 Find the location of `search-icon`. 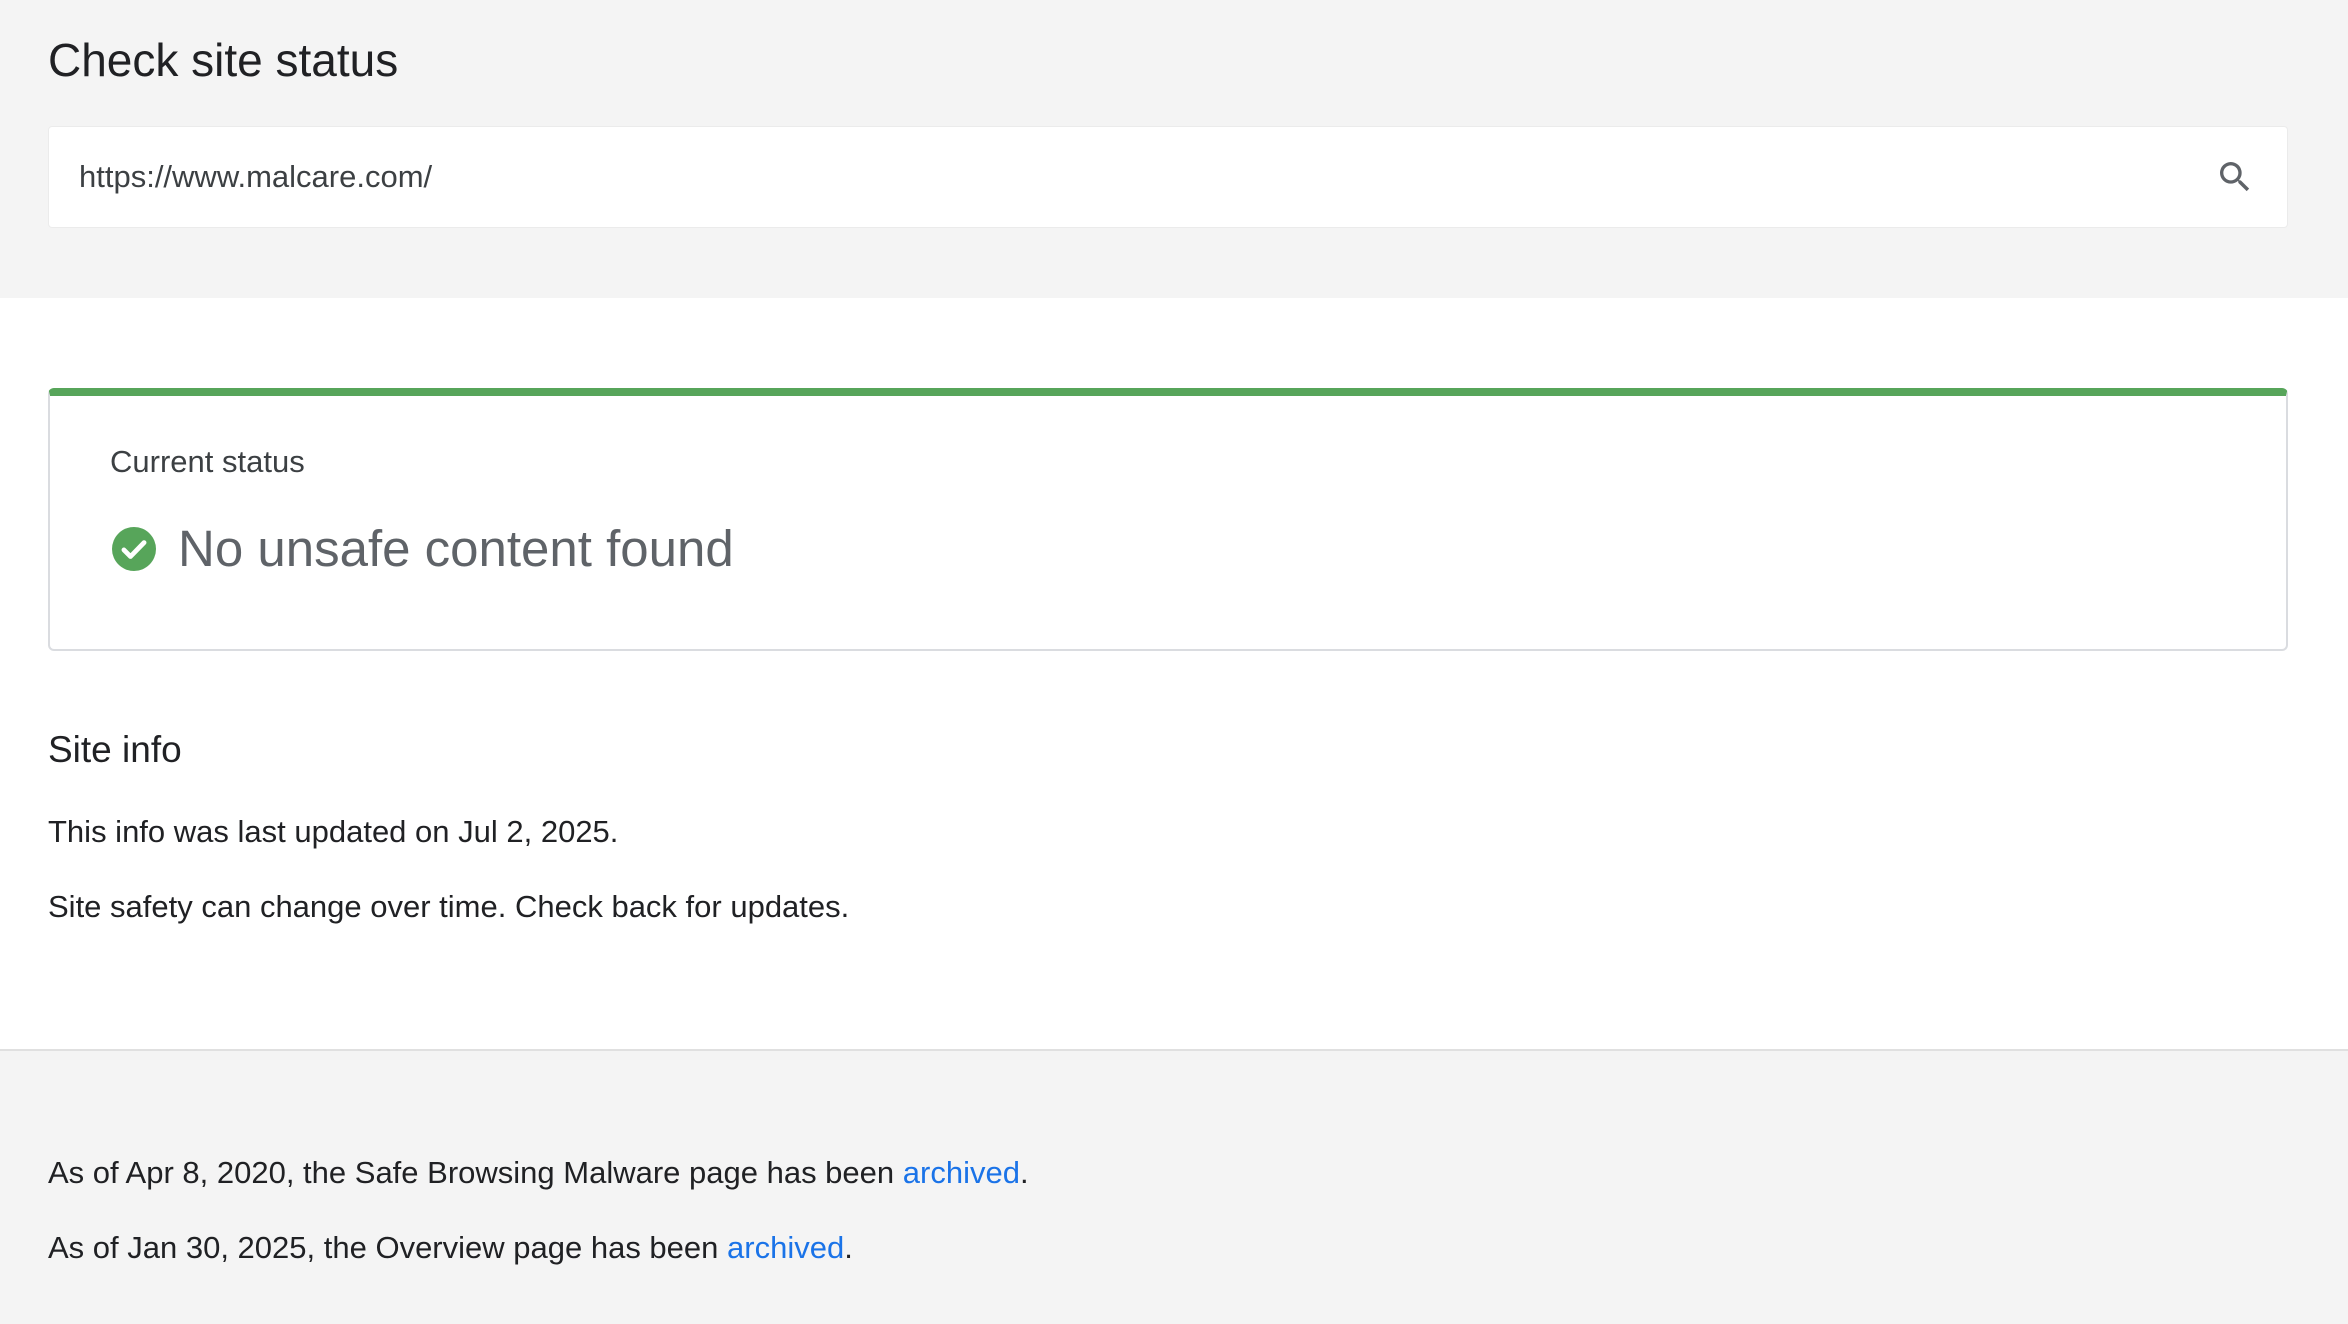

search-icon is located at coordinates (2235, 177).